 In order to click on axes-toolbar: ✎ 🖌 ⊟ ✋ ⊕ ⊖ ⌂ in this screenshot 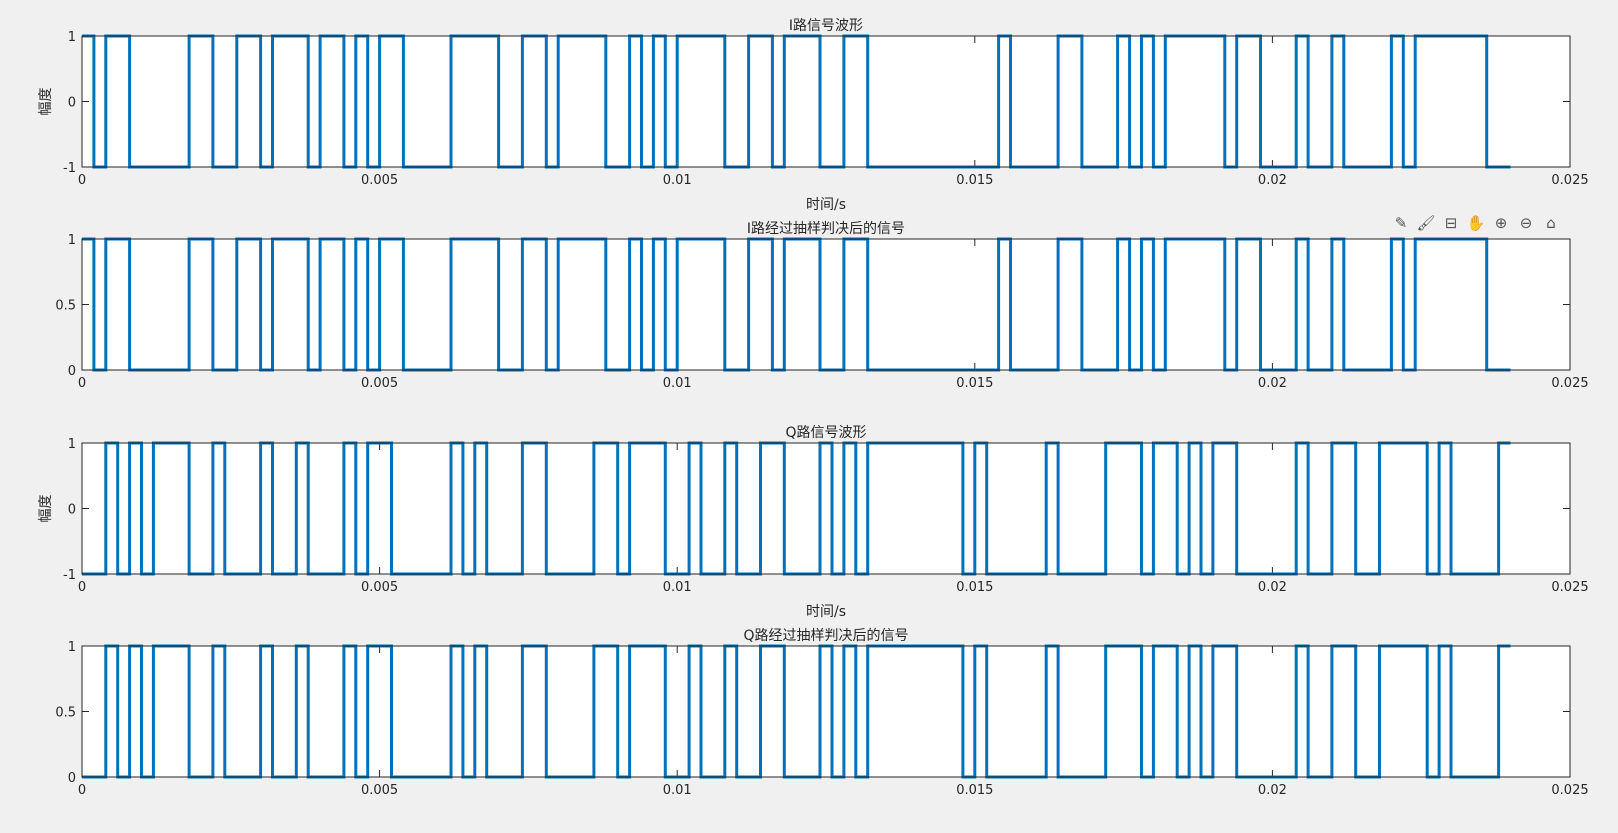, I will do `click(1476, 223)`.